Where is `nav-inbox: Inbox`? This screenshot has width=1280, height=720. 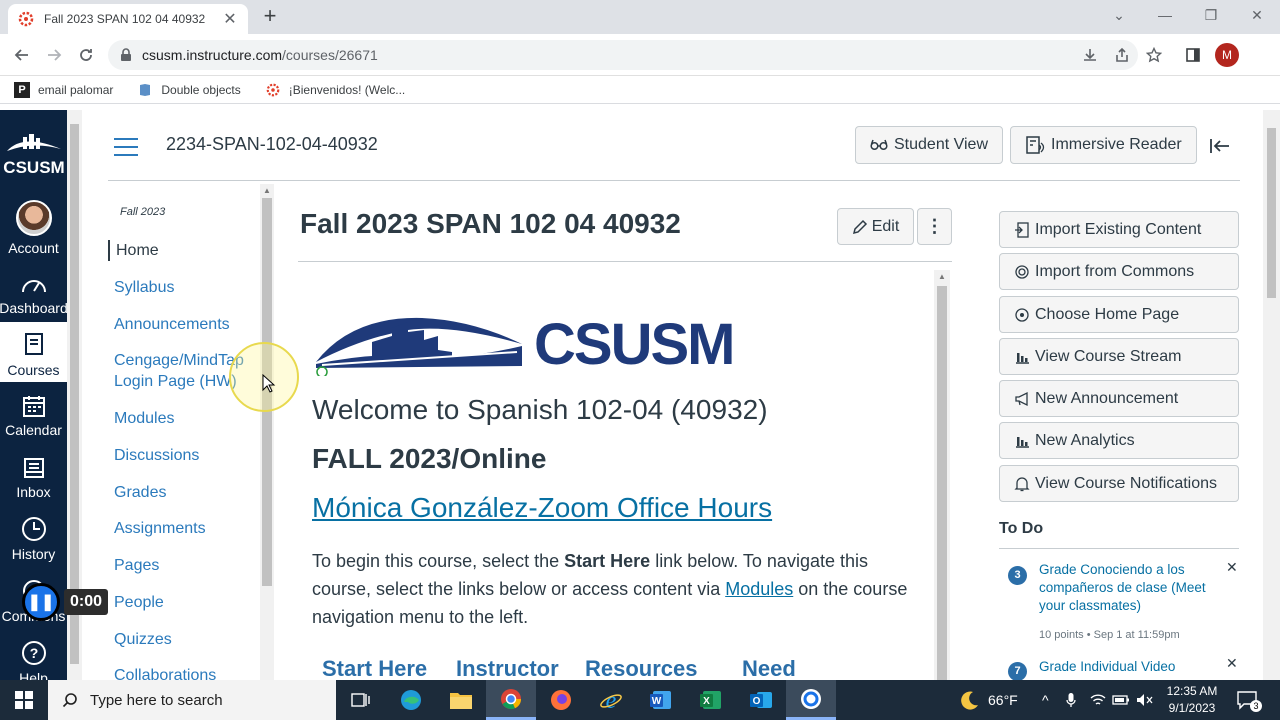 nav-inbox: Inbox is located at coordinates (33, 474).